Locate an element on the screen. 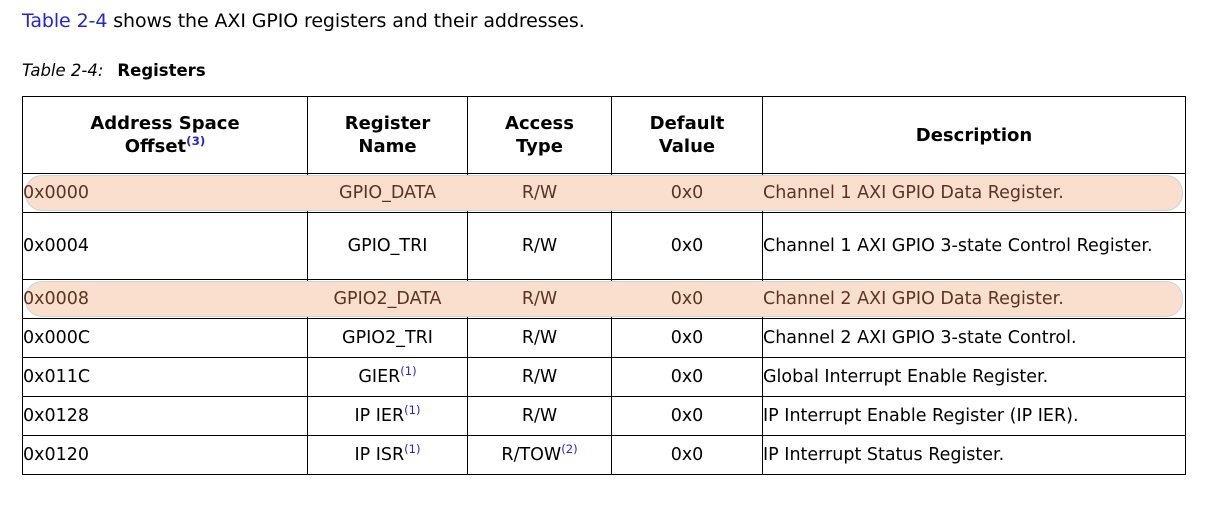  cell-register-name: GIER(1) is located at coordinates (387, 377).